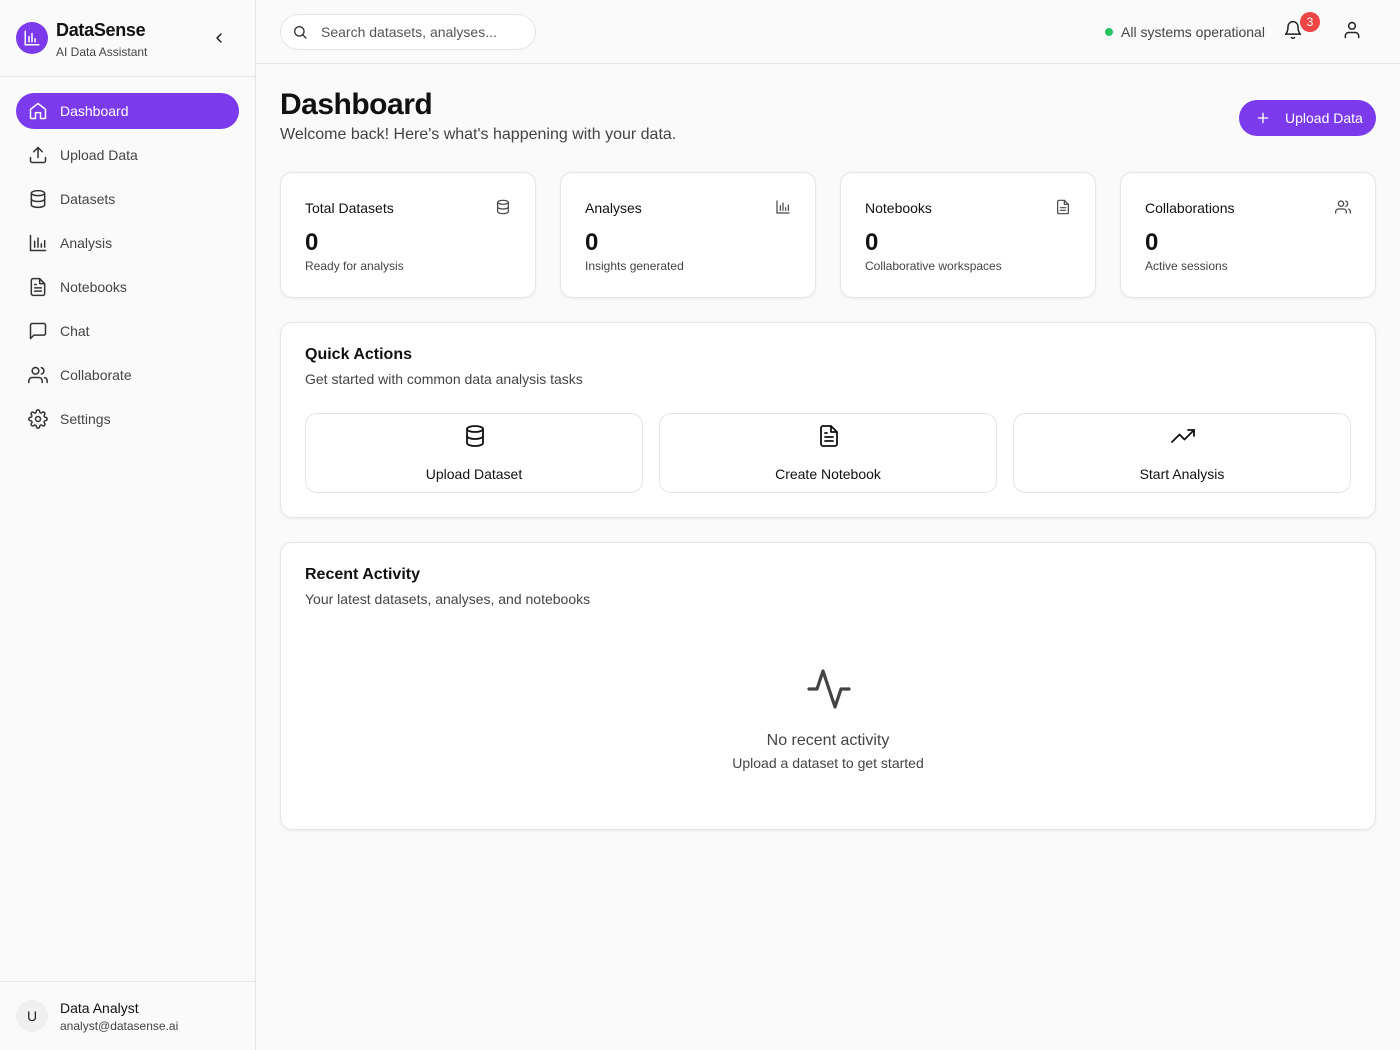 This screenshot has width=1400, height=1050. I want to click on sidebar-item-collaborate: Collaborate, so click(127, 375).